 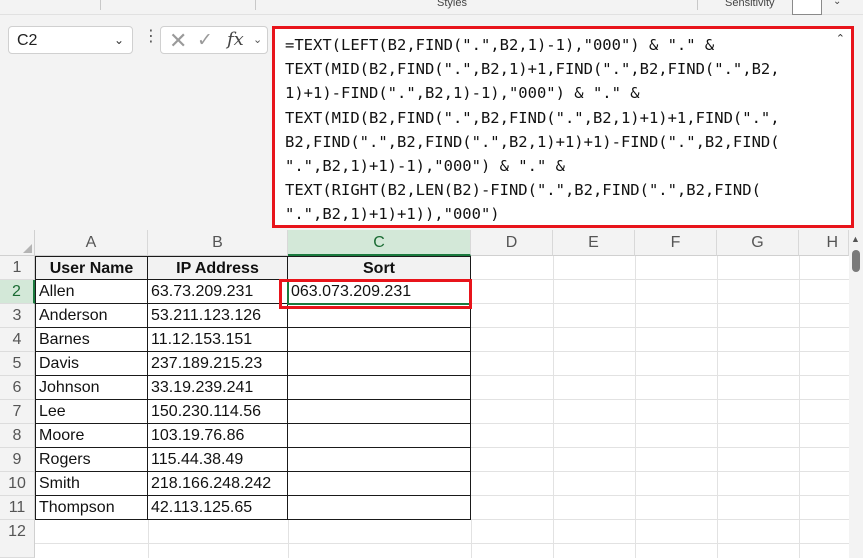 I want to click on row-header-3: 3, so click(x=17, y=316).